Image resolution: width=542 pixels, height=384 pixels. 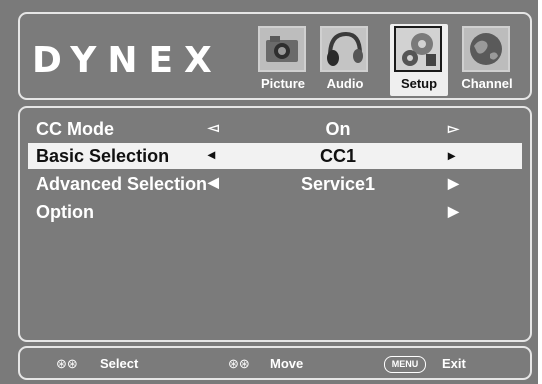 I want to click on menu-row-value: Service1, so click(x=338, y=184).